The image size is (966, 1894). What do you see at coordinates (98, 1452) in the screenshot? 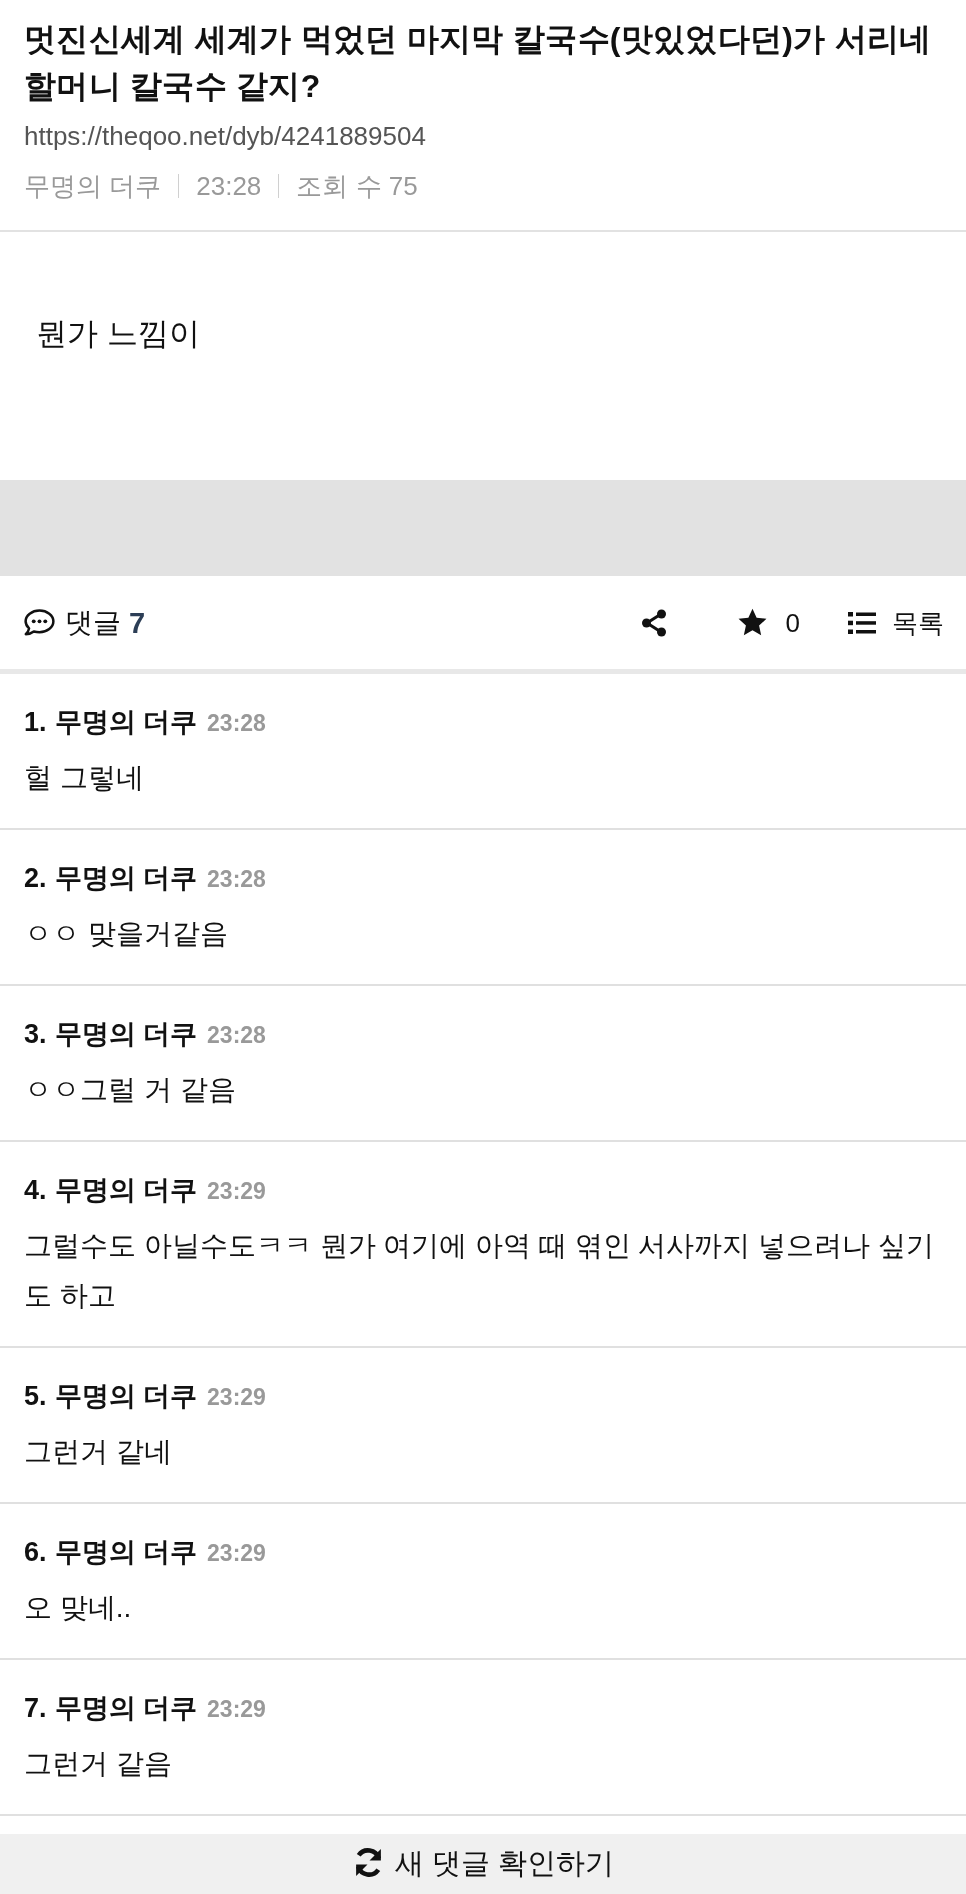
I see `comment-text: 그런거 같네` at bounding box center [98, 1452].